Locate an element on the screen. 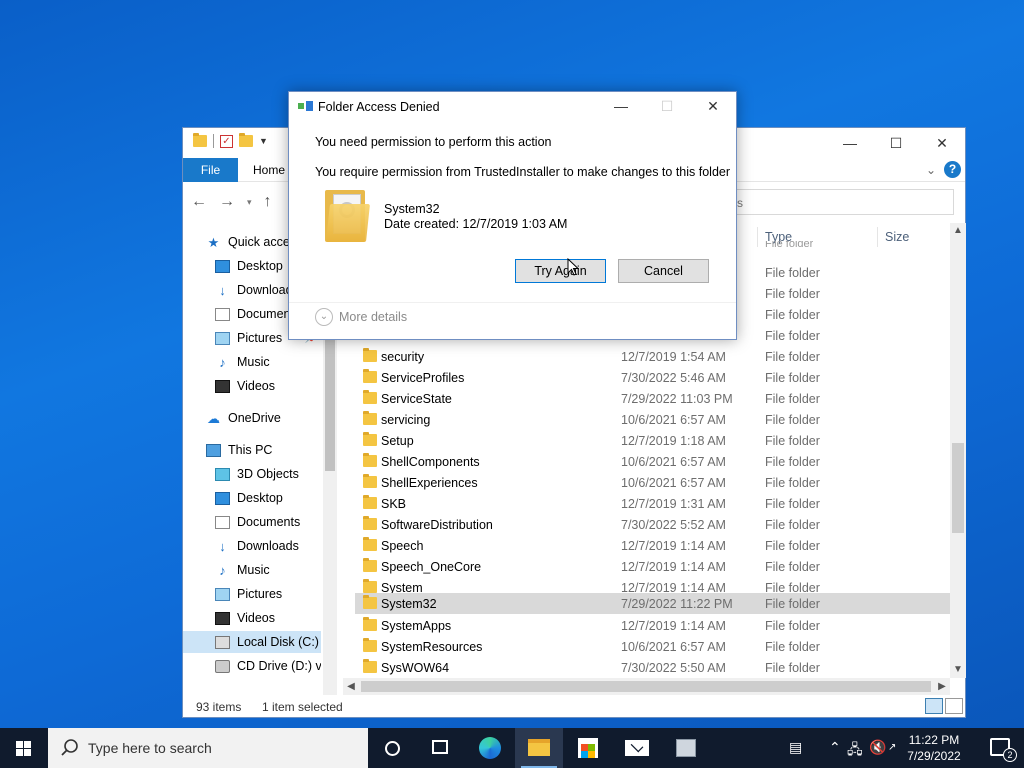  microsoft-store-icon is located at coordinates (588, 748).